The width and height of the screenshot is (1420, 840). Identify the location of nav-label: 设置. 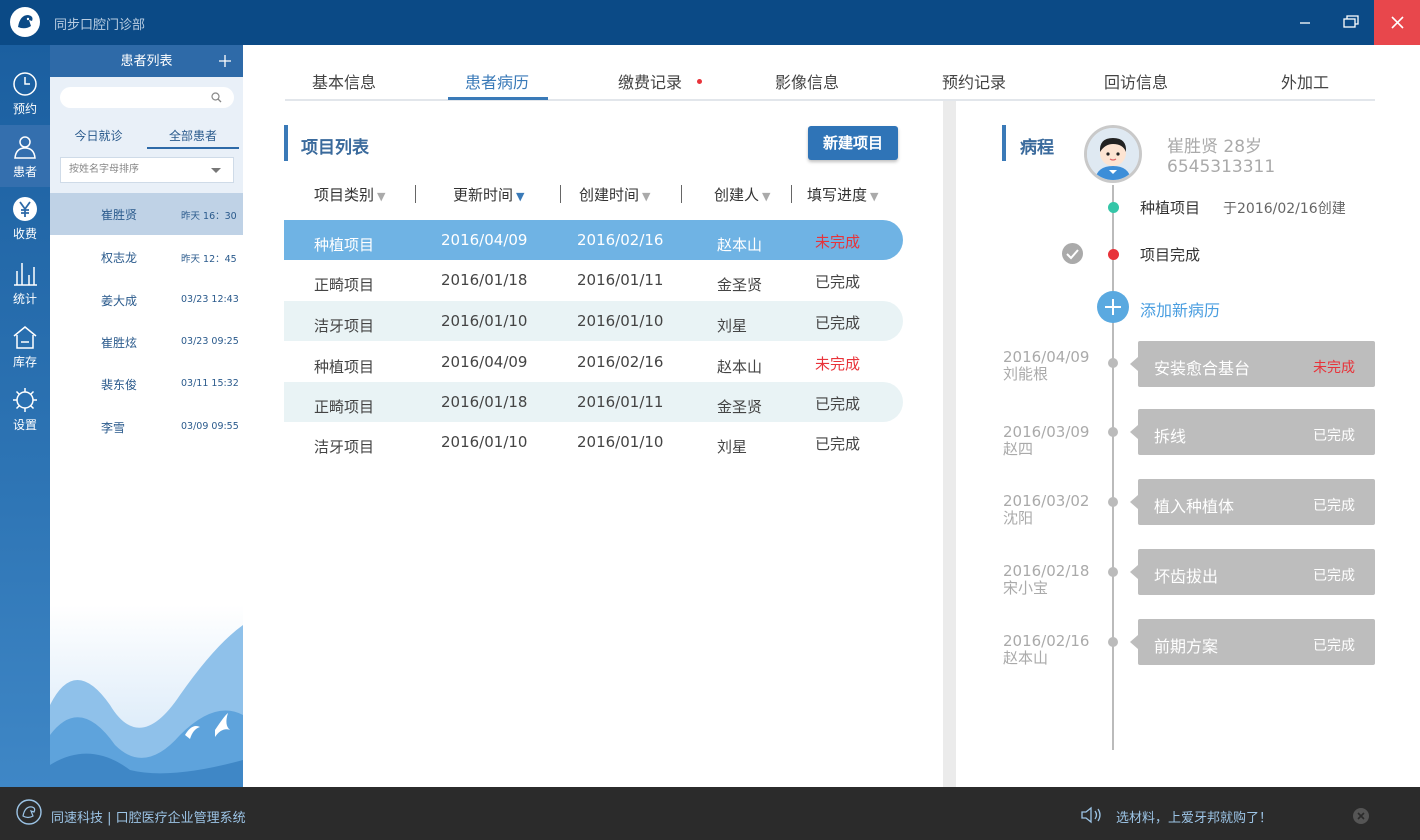
(24, 425).